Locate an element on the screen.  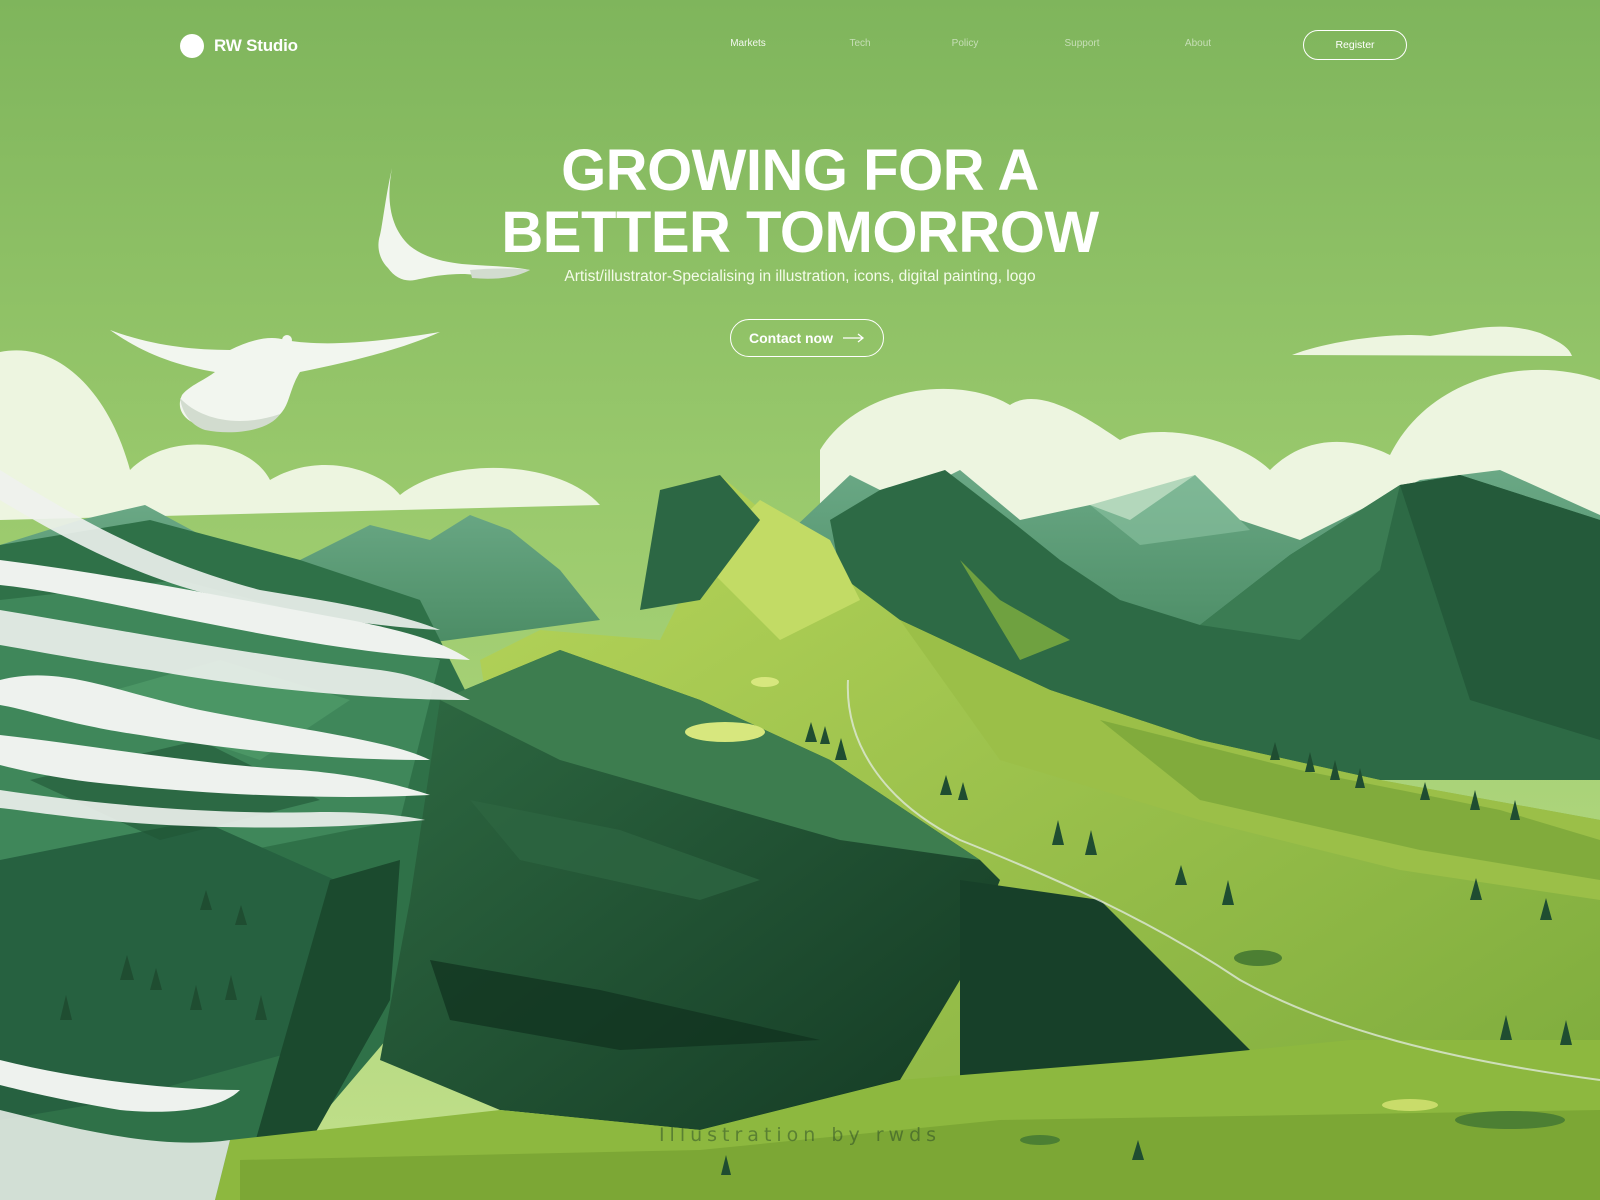
nav-item-tech: Tech is located at coordinates (859, 43).